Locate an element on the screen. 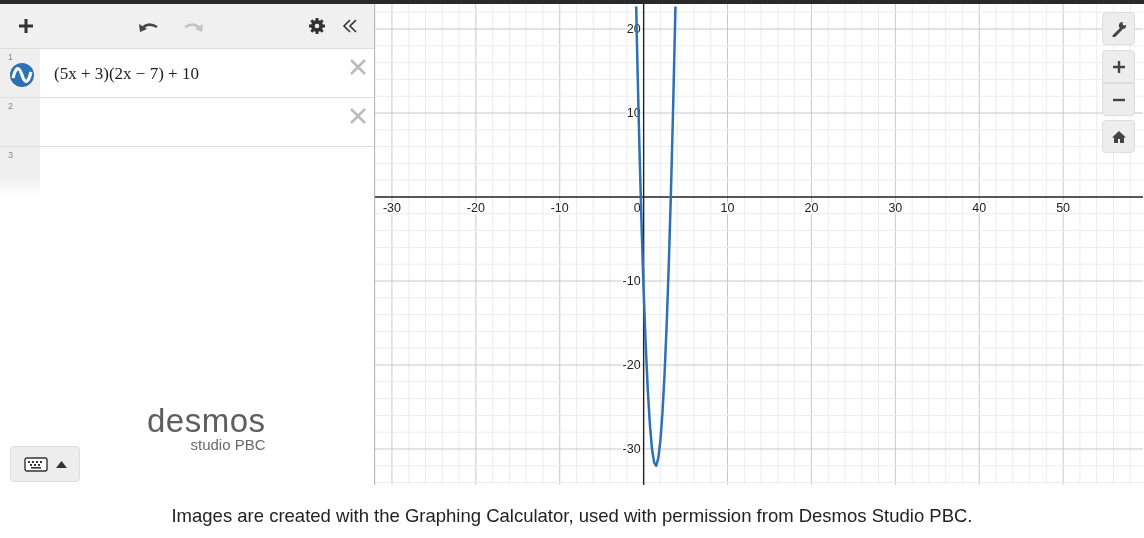 This screenshot has height=538, width=1144. axis-tick-label: 40 is located at coordinates (979, 208).